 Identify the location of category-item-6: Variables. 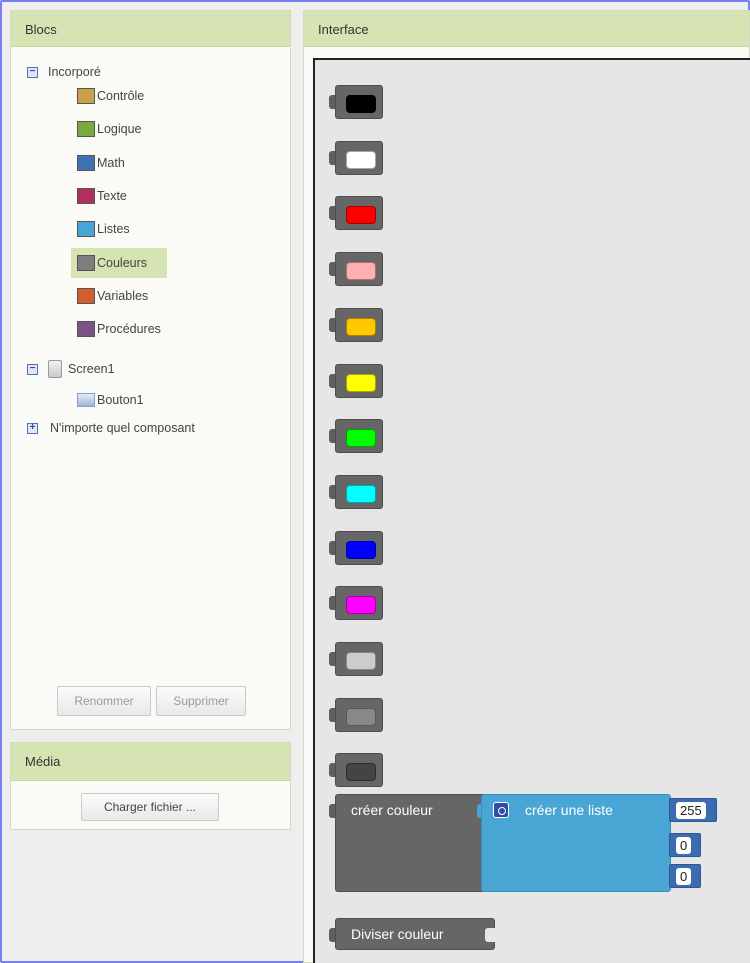
(109, 296).